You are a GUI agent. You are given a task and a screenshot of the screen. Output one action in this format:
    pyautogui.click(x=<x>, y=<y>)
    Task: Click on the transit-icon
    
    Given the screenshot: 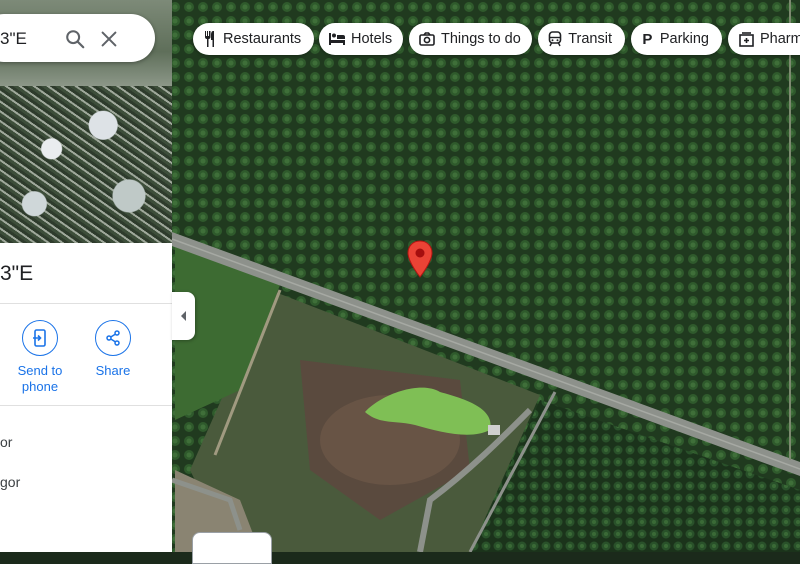 What is the action you would take?
    pyautogui.click(x=555, y=39)
    